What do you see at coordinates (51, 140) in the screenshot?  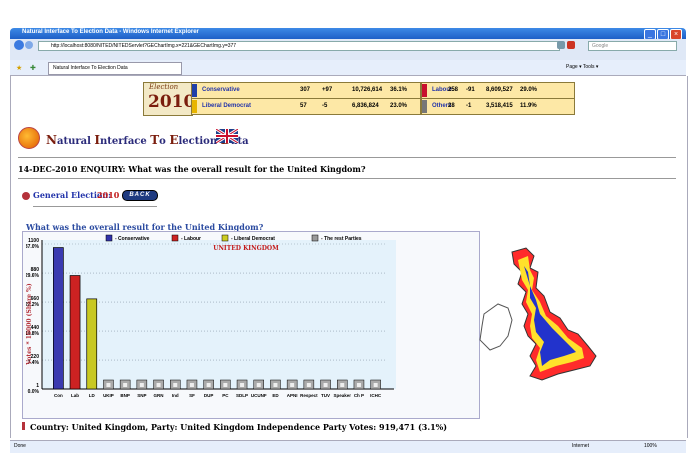 I see `title-part: N` at bounding box center [51, 140].